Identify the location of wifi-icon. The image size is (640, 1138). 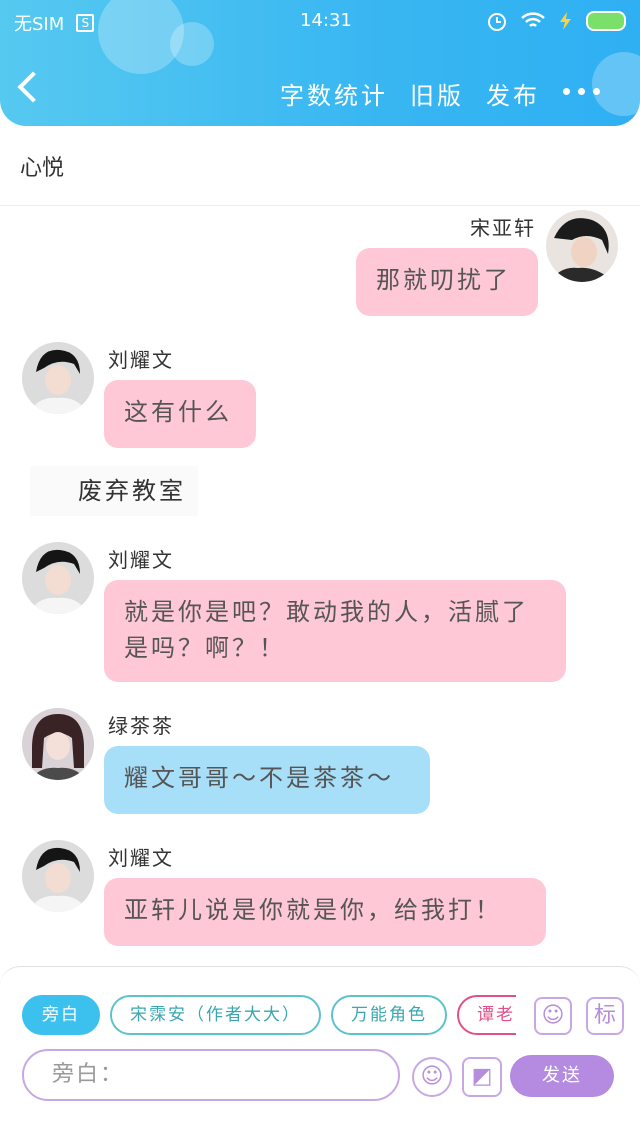
(533, 19).